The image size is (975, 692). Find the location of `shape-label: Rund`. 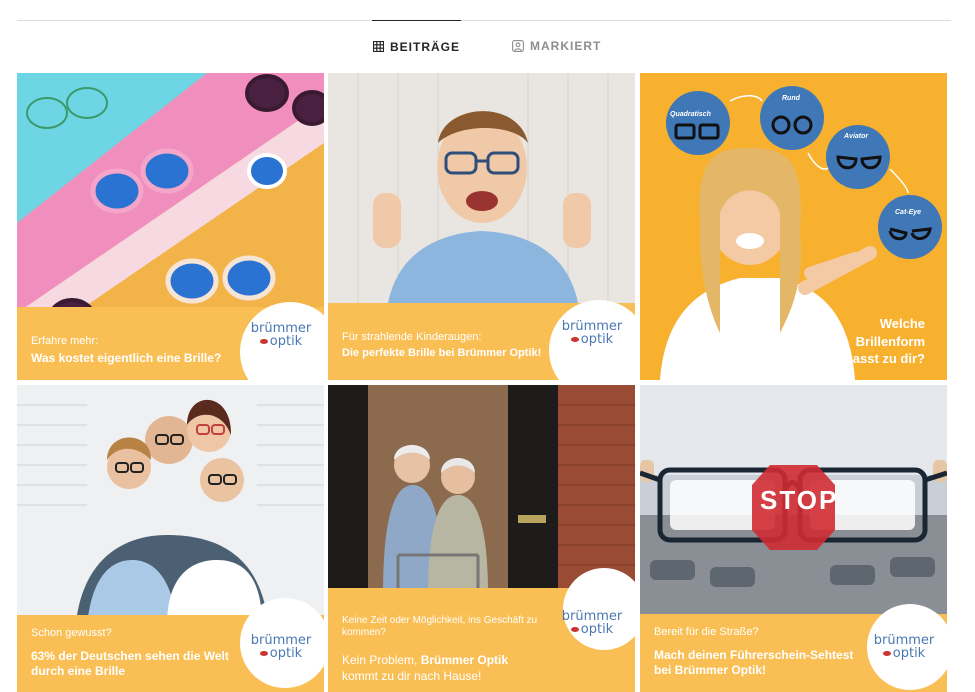

shape-label: Rund is located at coordinates (791, 98).